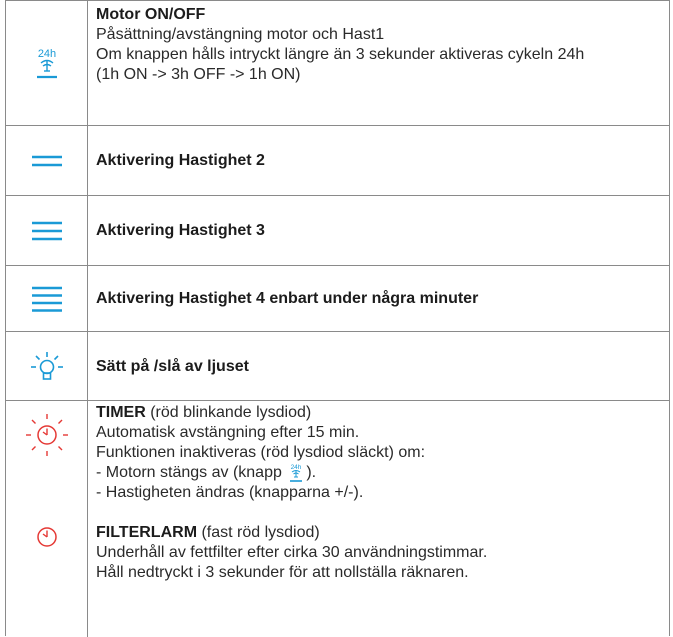  I want to click on speed-3-icon, so click(46, 231).